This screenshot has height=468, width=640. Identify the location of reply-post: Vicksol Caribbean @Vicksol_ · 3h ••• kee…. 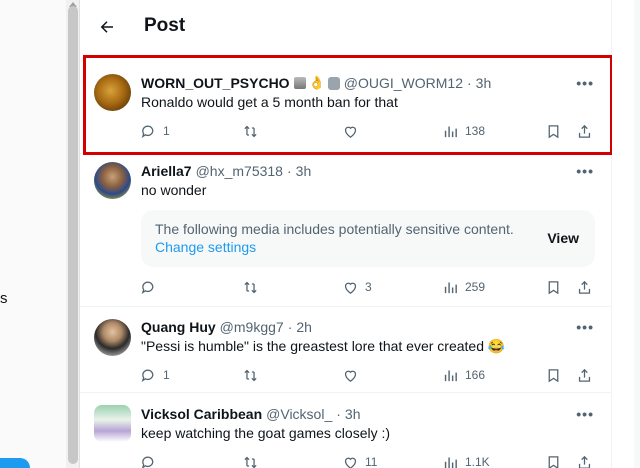
(346, 430).